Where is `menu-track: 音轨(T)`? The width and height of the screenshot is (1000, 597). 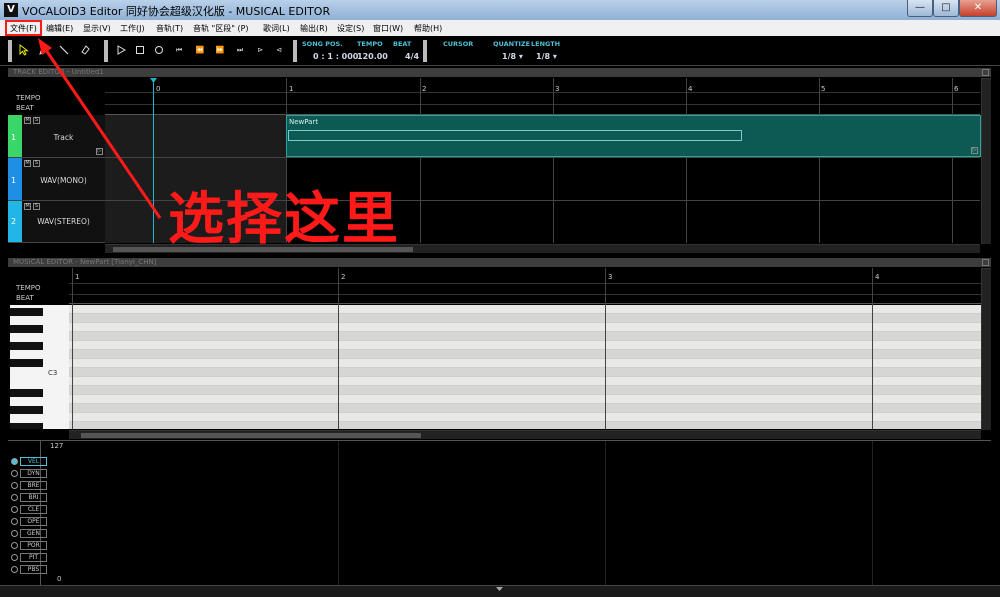 menu-track: 音轨(T) is located at coordinates (169, 28).